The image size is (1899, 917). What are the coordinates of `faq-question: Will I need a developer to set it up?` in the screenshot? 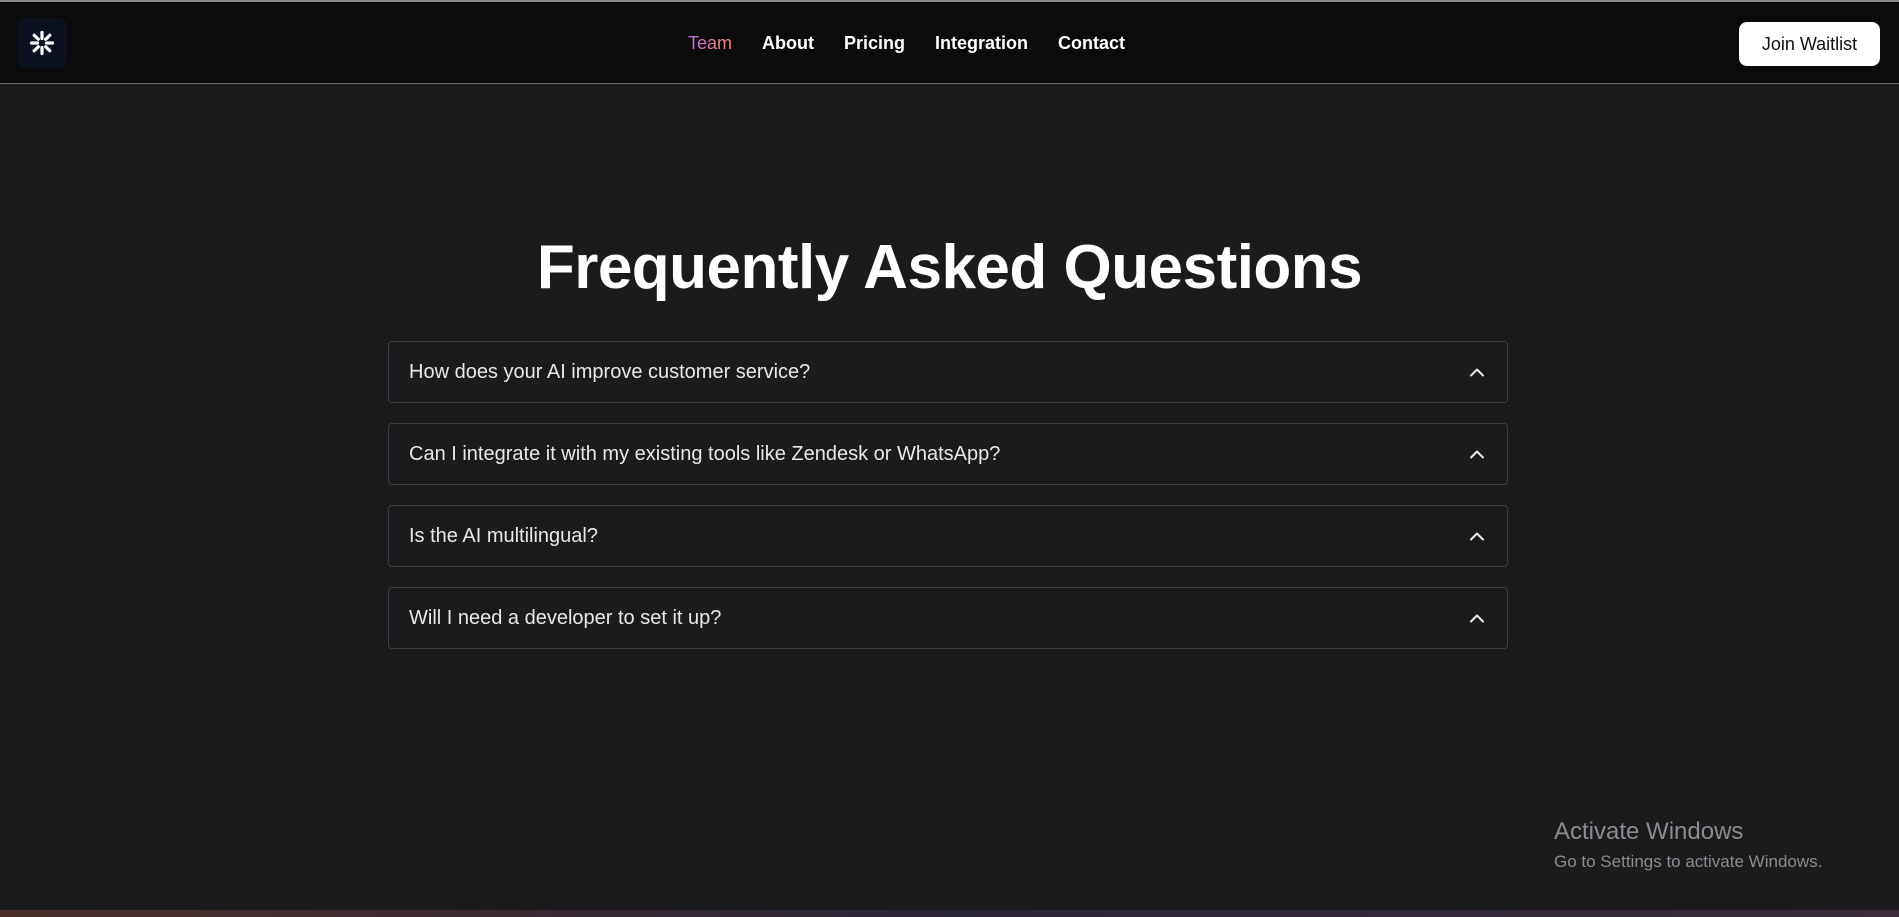 It's located at (565, 617).